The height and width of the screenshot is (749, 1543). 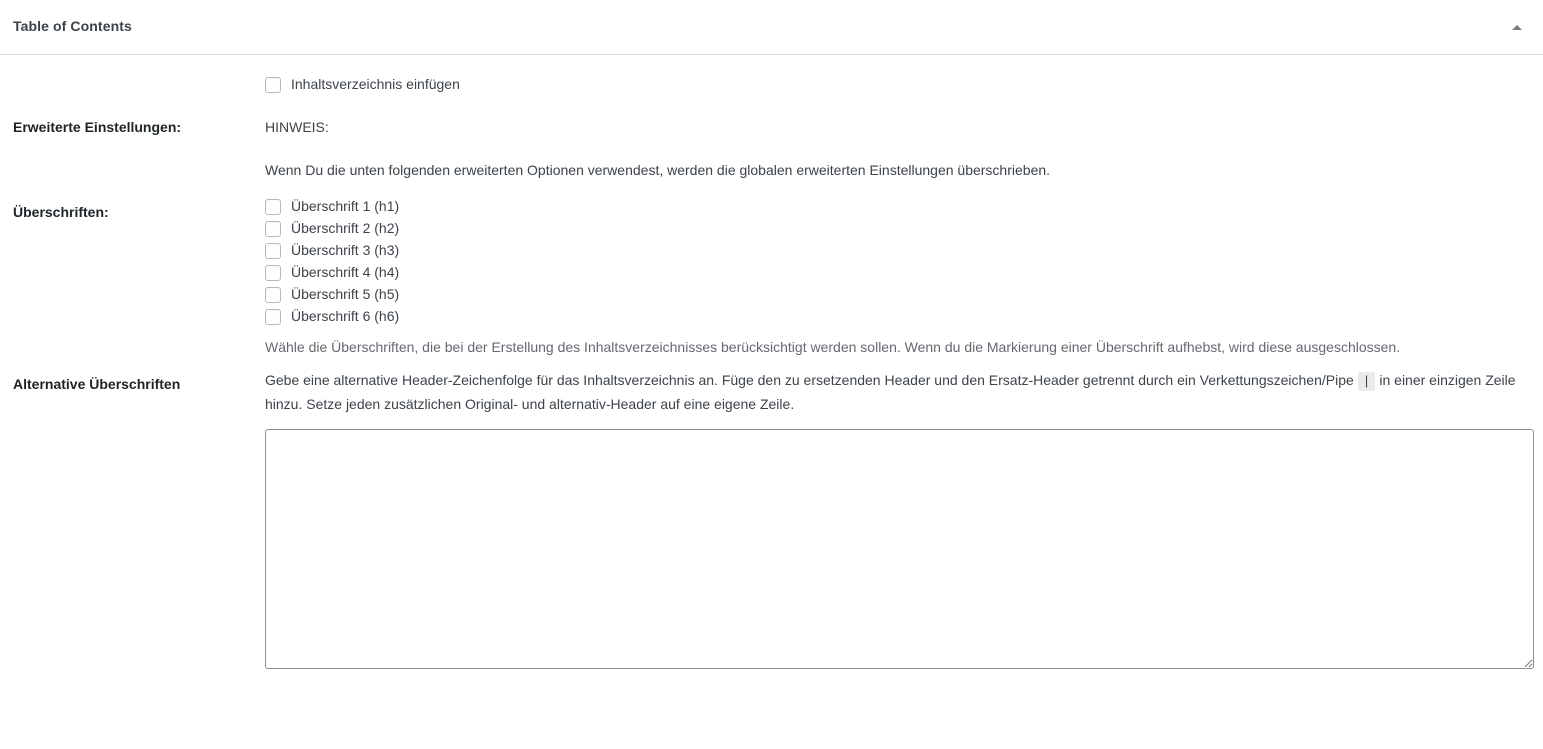 What do you see at coordinates (375, 85) in the screenshot?
I see `toc-insert-checkbox-label: Inhaltsverzeichnis einfügen` at bounding box center [375, 85].